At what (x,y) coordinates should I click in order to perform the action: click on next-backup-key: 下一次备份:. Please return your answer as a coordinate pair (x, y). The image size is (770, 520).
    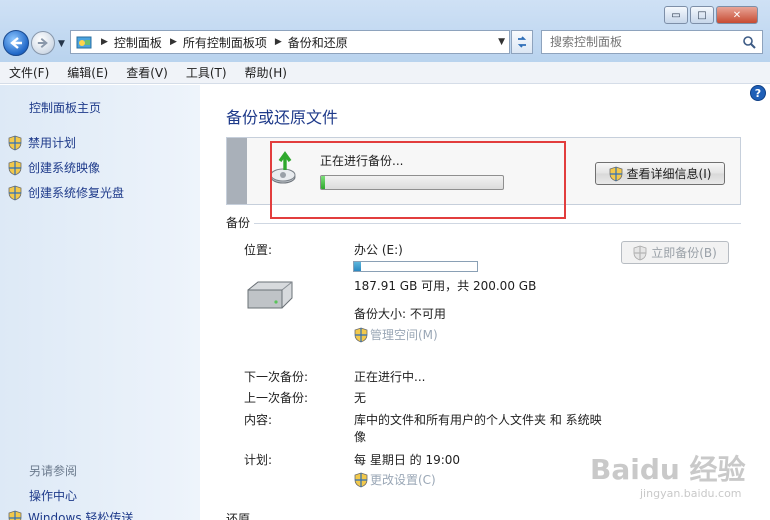
    Looking at the image, I should click on (276, 377).